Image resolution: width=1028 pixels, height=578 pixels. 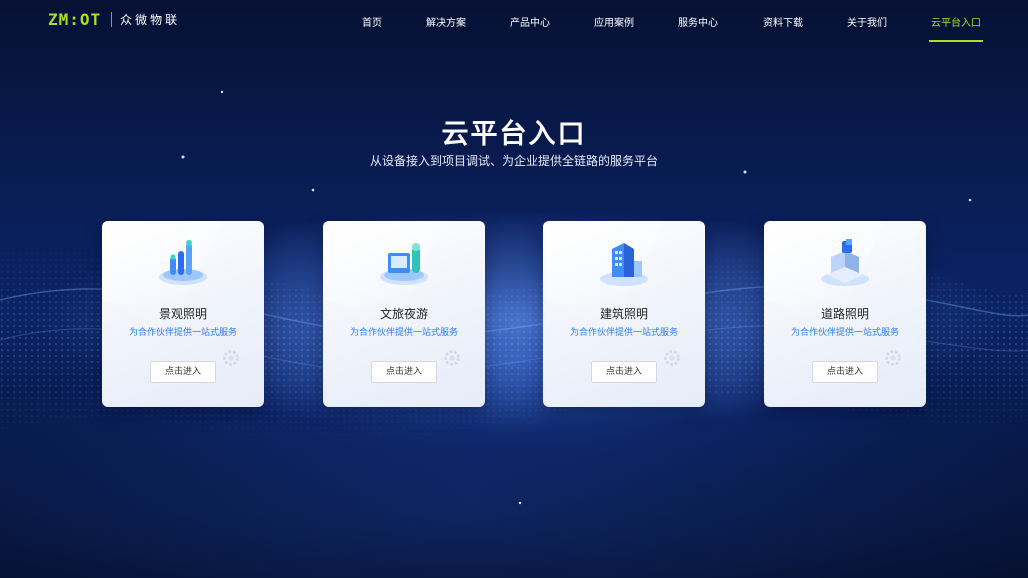 I want to click on card-title: 文旅夜游, so click(x=403, y=314).